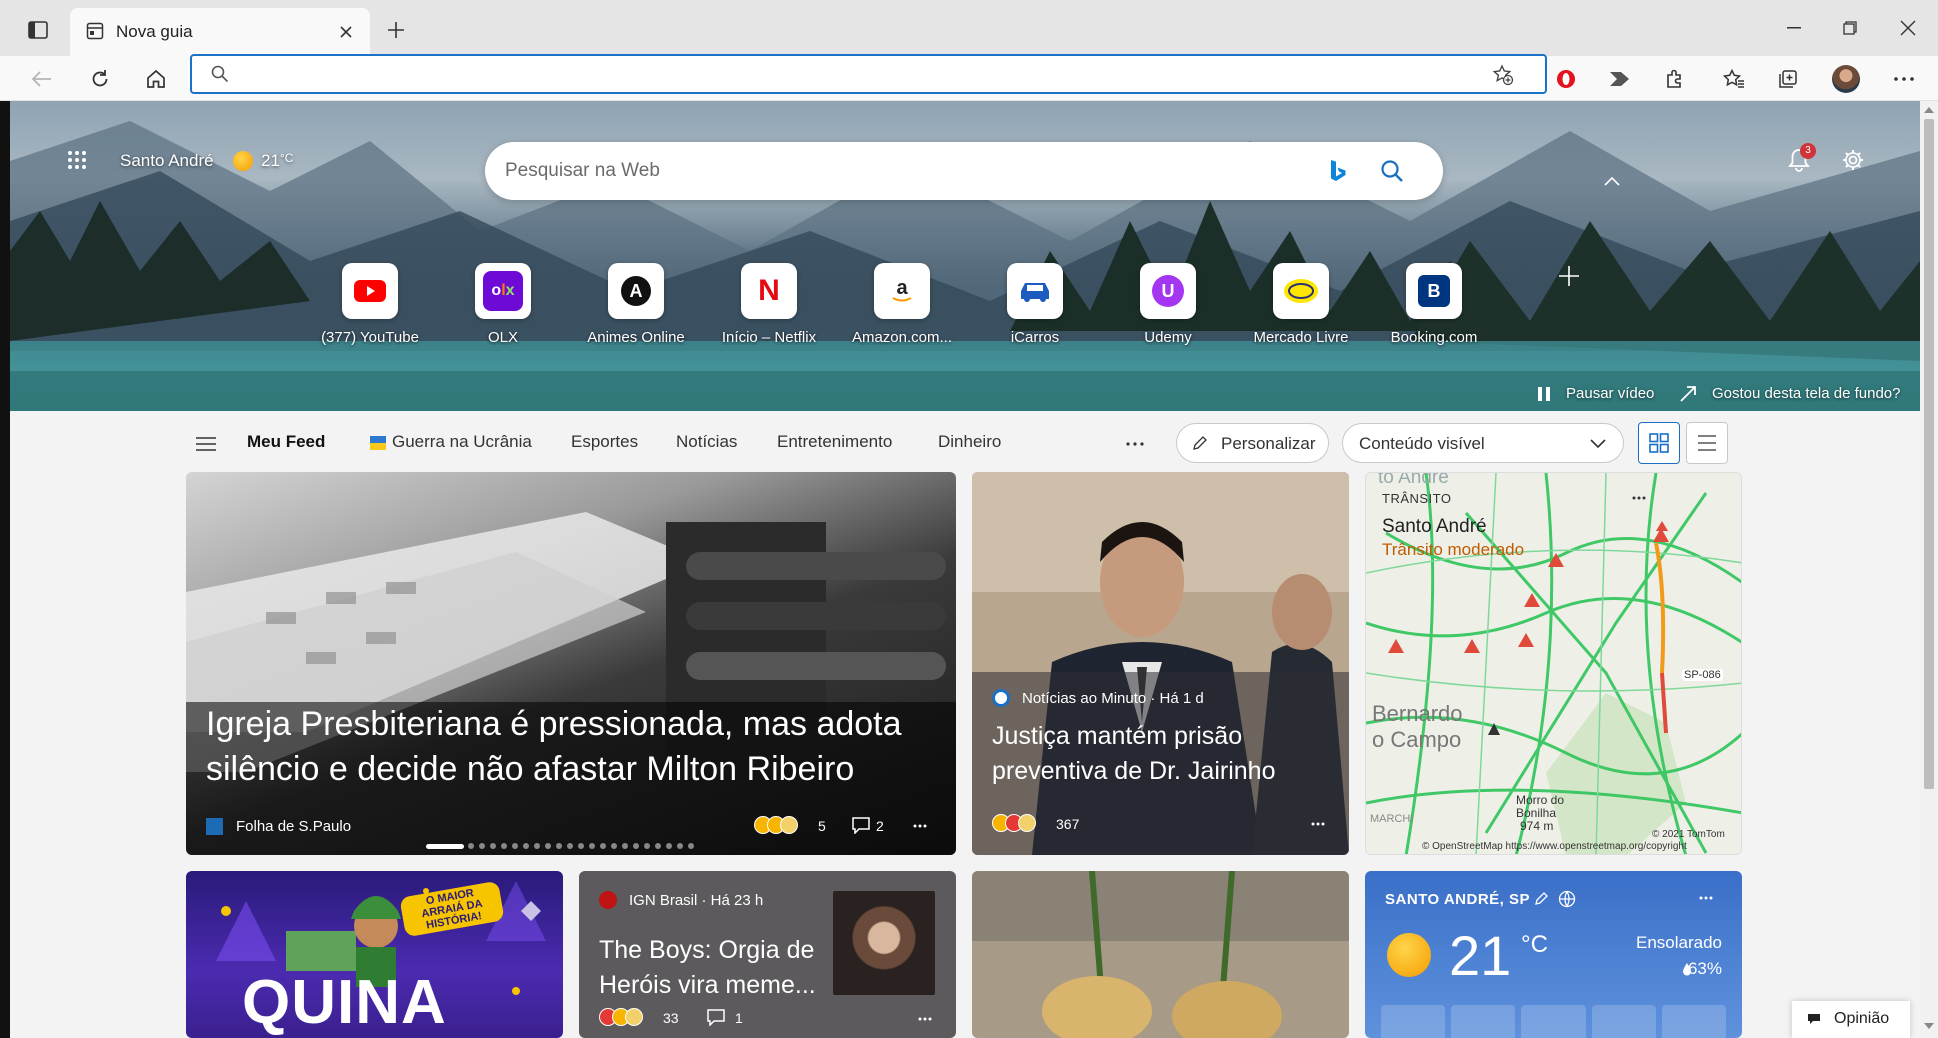 The image size is (1938, 1038). Describe the element at coordinates (1392, 171) in the screenshot. I see `search-submit-icon` at that location.